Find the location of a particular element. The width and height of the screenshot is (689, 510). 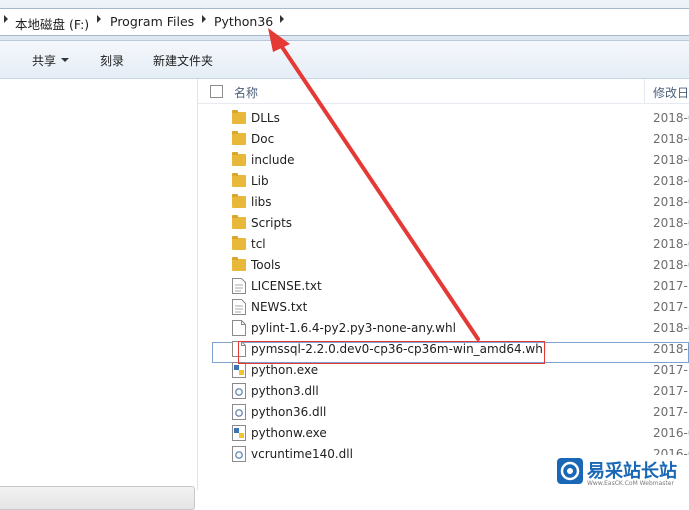

file-row: Scripts 2018-0 is located at coordinates (443, 223).